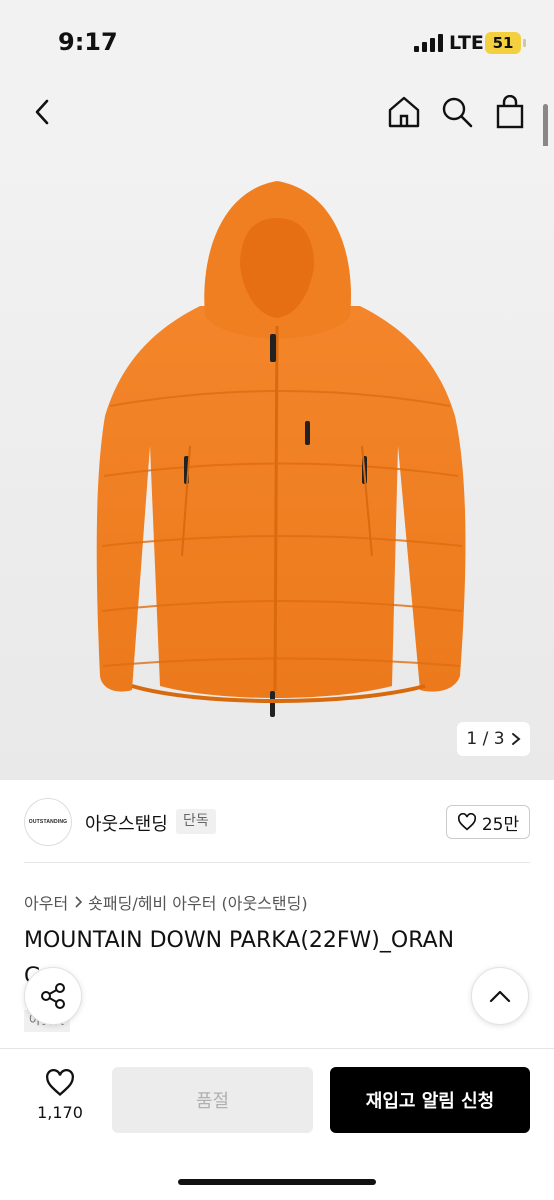 This screenshot has width=554, height=1200. What do you see at coordinates (60, 1112) in the screenshot?
I see `wishlist-count: 1,170` at bounding box center [60, 1112].